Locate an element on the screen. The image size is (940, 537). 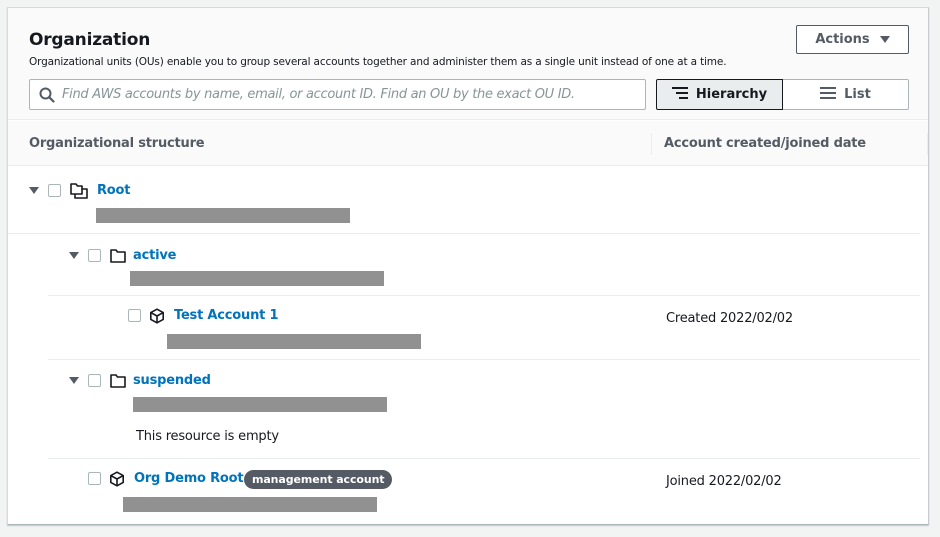
search-field is located at coordinates (337, 94).